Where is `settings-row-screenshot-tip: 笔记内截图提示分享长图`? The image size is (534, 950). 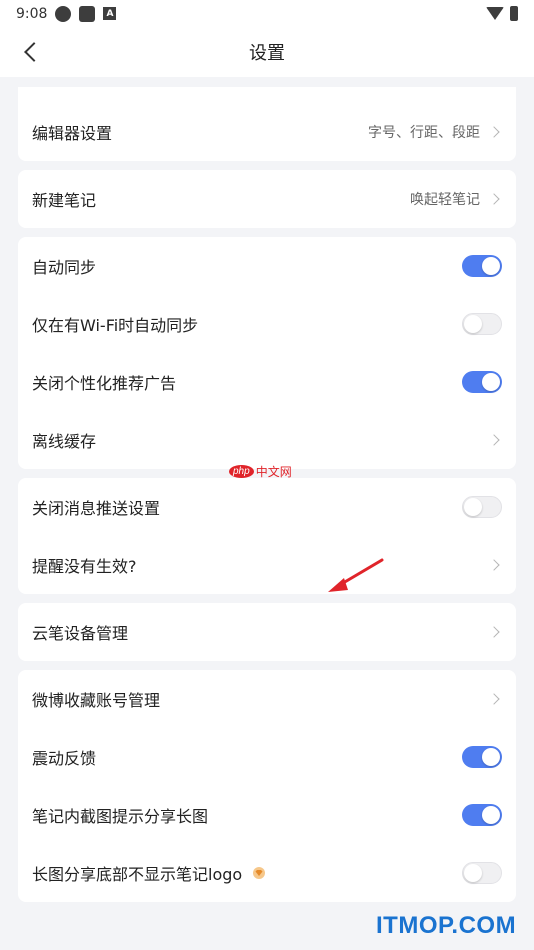 settings-row-screenshot-tip: 笔记内截图提示分享长图 is located at coordinates (267, 815).